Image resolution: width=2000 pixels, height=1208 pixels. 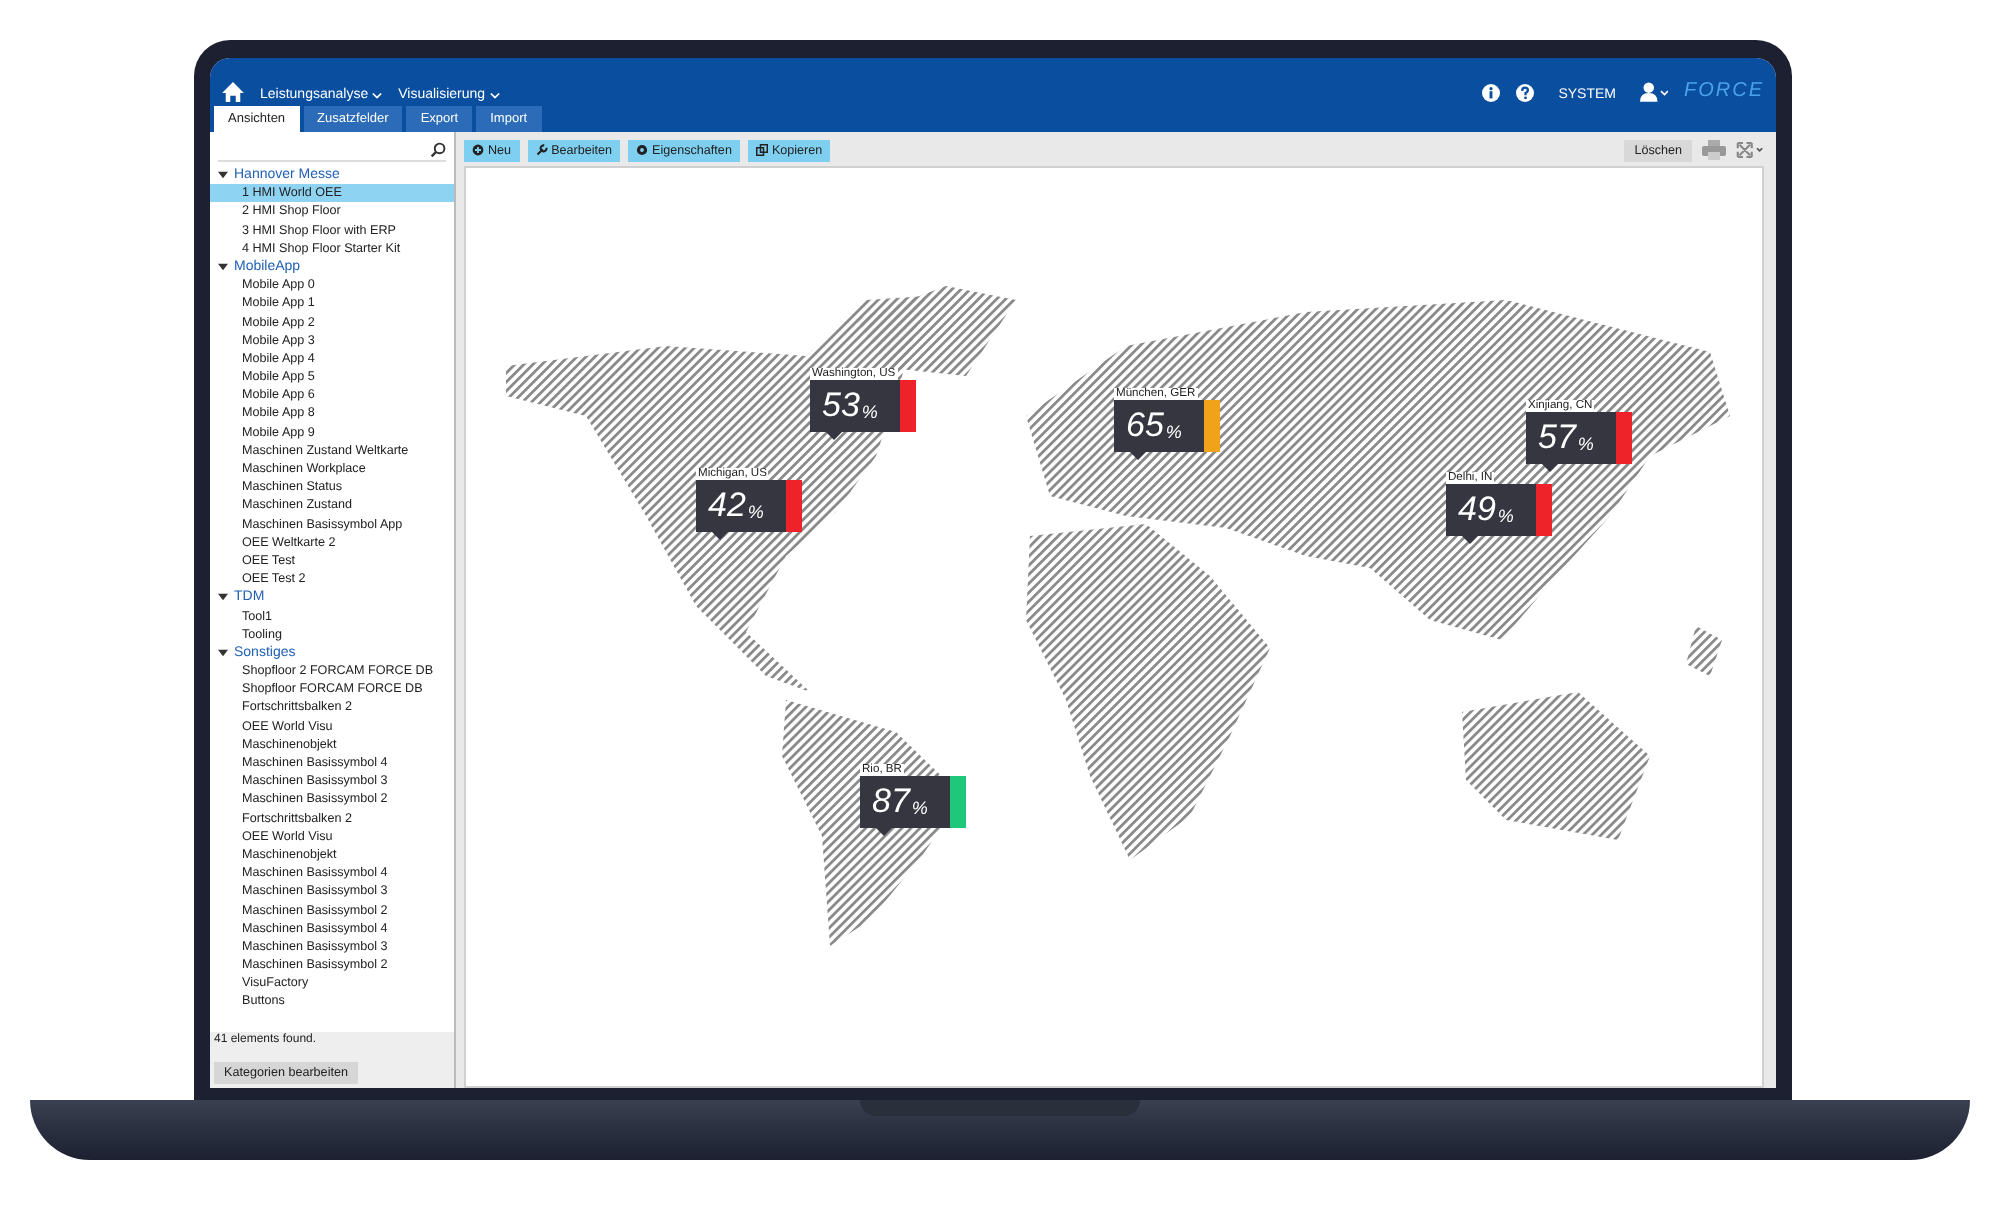 I want to click on search-icon, so click(x=438, y=149).